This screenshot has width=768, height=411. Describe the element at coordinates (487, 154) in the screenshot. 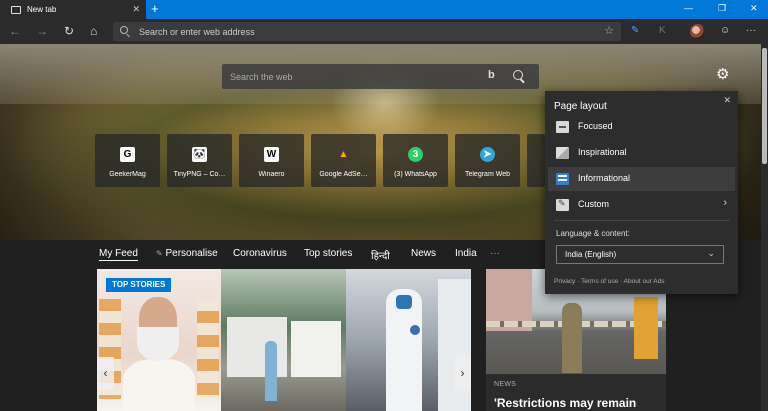

I see `telegram-icon: ➤` at that location.